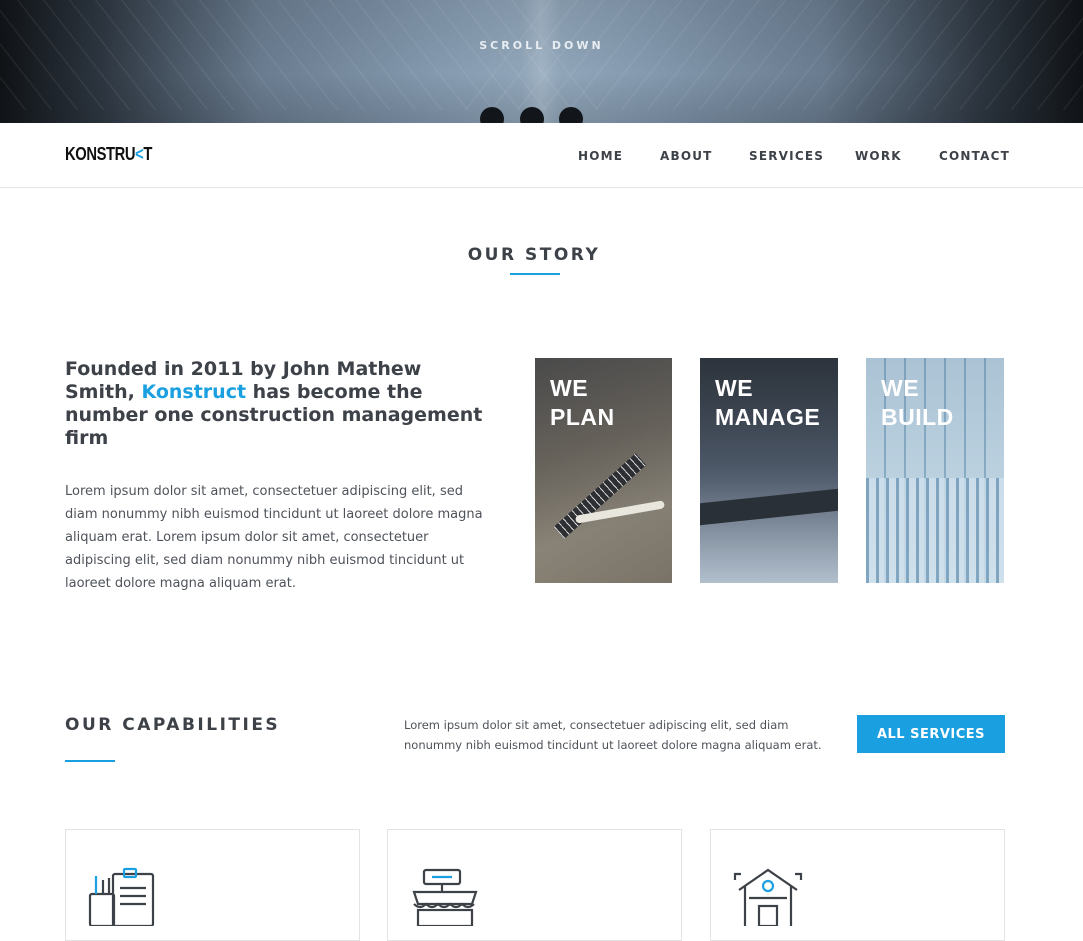  What do you see at coordinates (445, 897) in the screenshot?
I see `storefront-icon` at bounding box center [445, 897].